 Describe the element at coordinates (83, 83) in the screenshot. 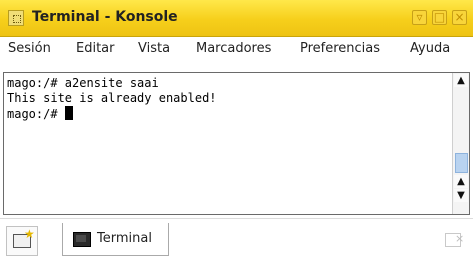

I see `terminal-line: mago:/# a2ensite saai` at that location.